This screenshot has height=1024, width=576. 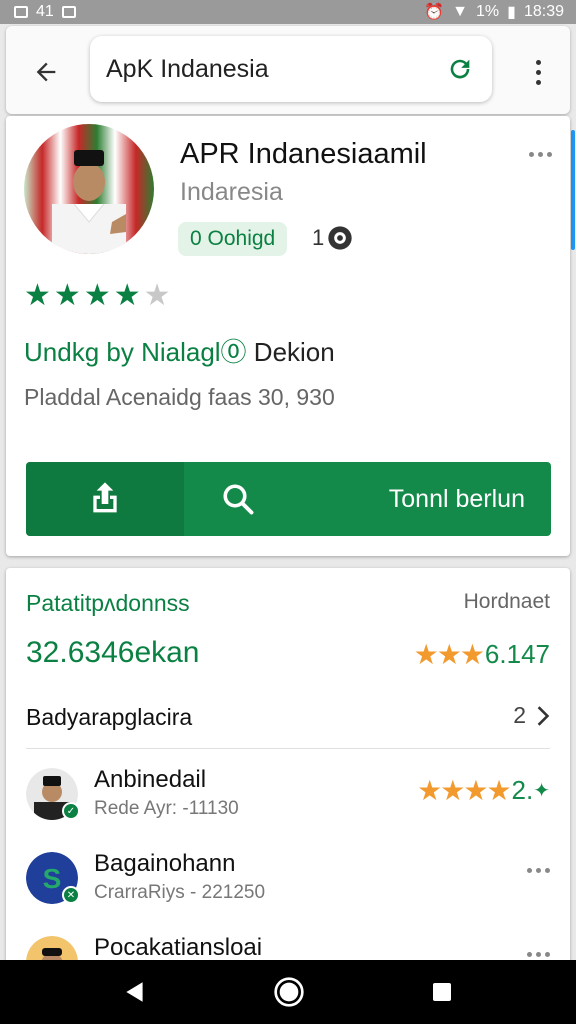 What do you see at coordinates (71, 895) in the screenshot?
I see `verified-icon: ✕` at bounding box center [71, 895].